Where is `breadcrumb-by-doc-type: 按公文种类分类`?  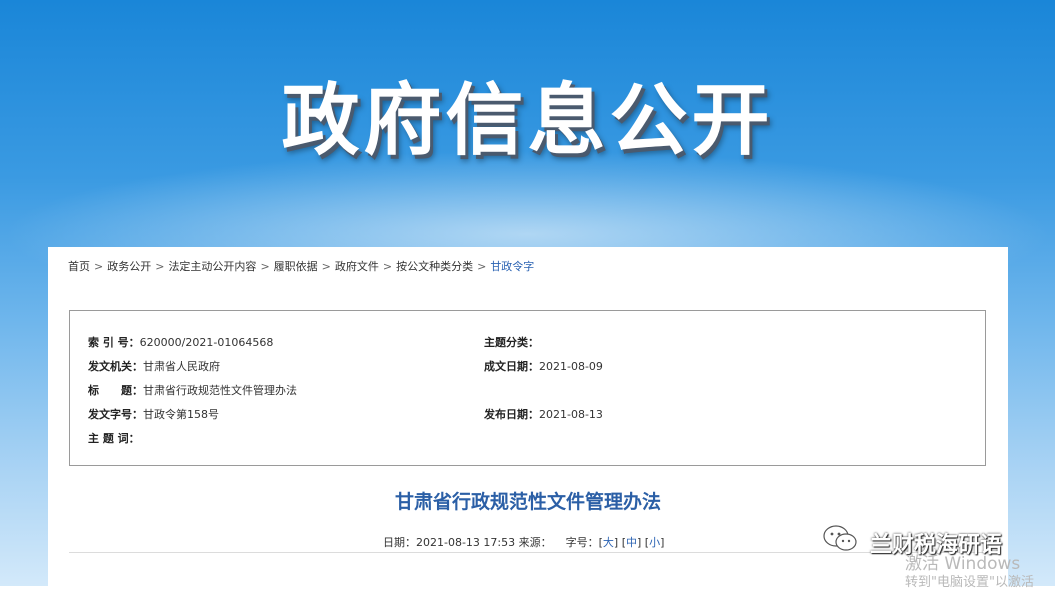
breadcrumb-by-doc-type: 按公文种类分类 is located at coordinates (434, 266).